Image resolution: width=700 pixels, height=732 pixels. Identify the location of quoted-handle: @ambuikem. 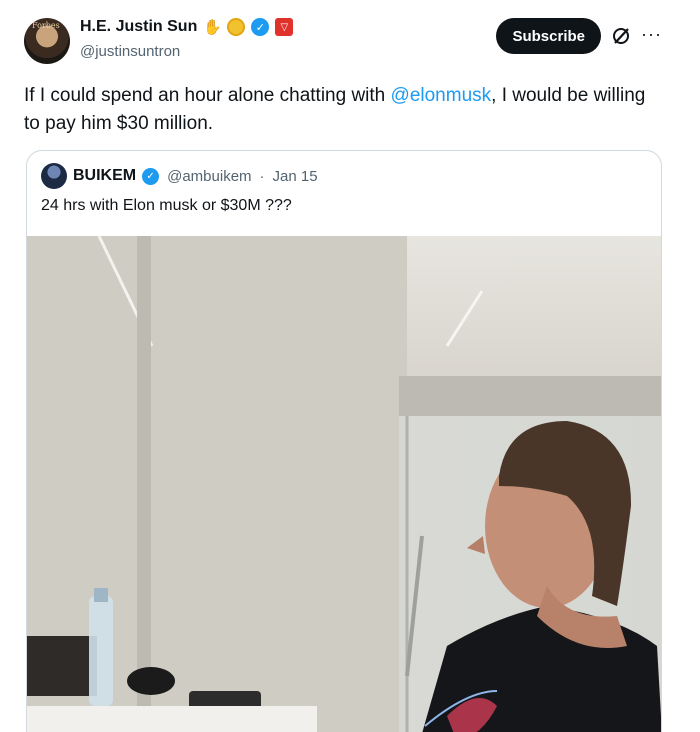
(209, 176).